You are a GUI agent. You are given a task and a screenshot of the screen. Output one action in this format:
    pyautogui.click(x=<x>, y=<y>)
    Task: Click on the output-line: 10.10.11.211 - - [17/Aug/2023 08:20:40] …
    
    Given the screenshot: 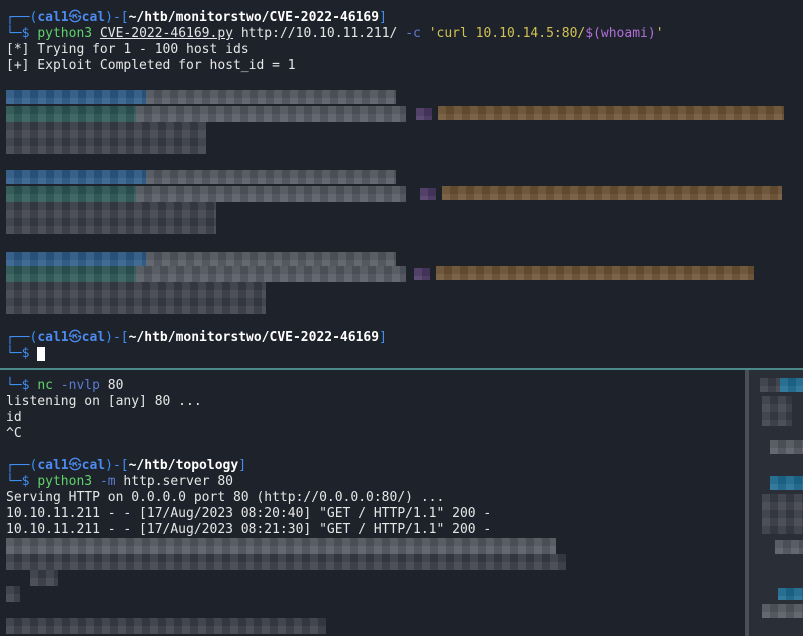 What is the action you would take?
    pyautogui.click(x=249, y=513)
    